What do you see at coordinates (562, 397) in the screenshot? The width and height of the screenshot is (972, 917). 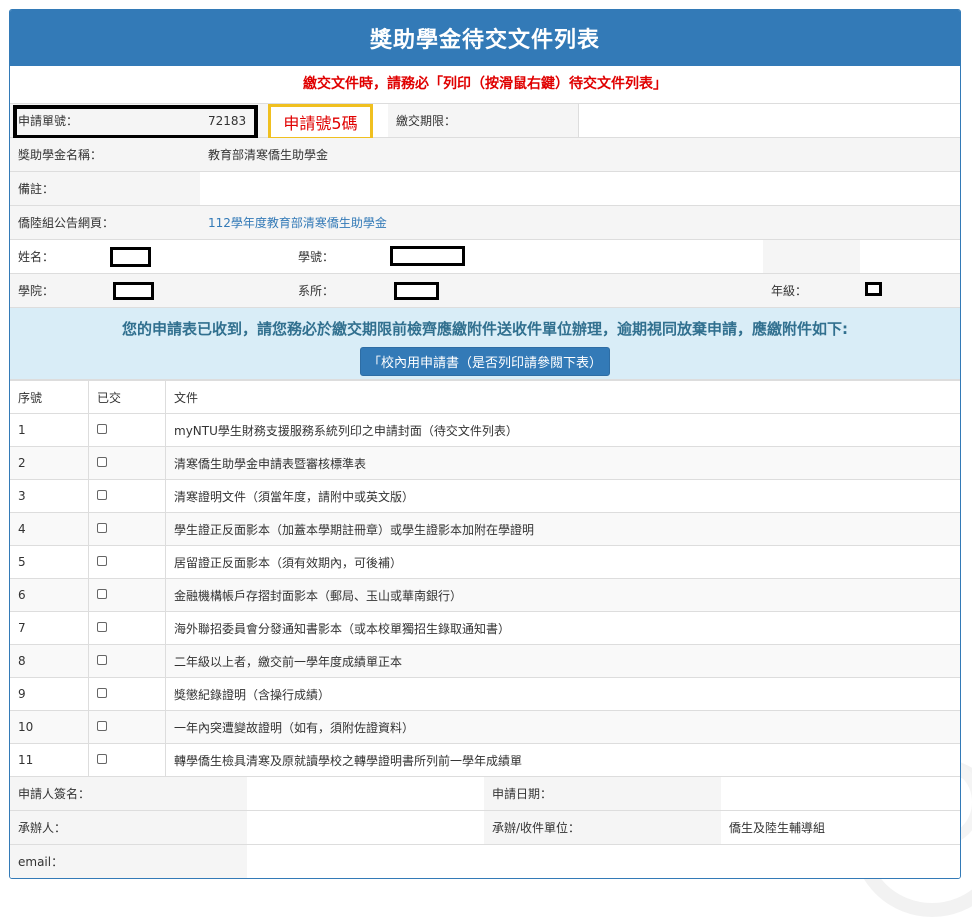 I see `column-header-document: 文件` at bounding box center [562, 397].